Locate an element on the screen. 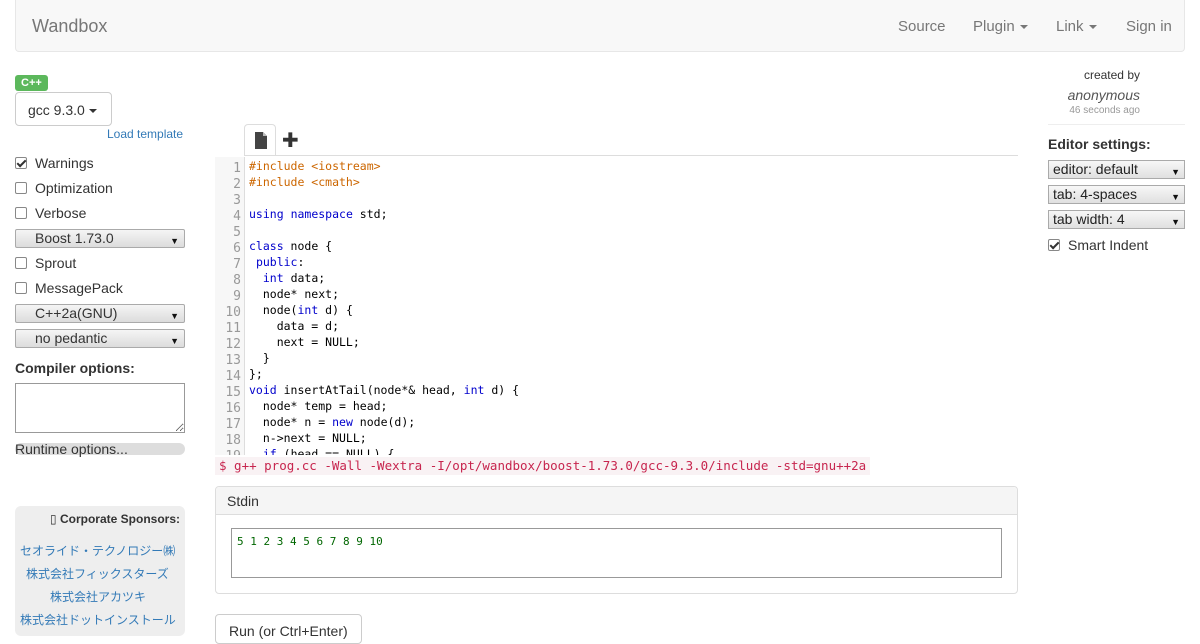  stdin-title: Stdin is located at coordinates (616, 501).